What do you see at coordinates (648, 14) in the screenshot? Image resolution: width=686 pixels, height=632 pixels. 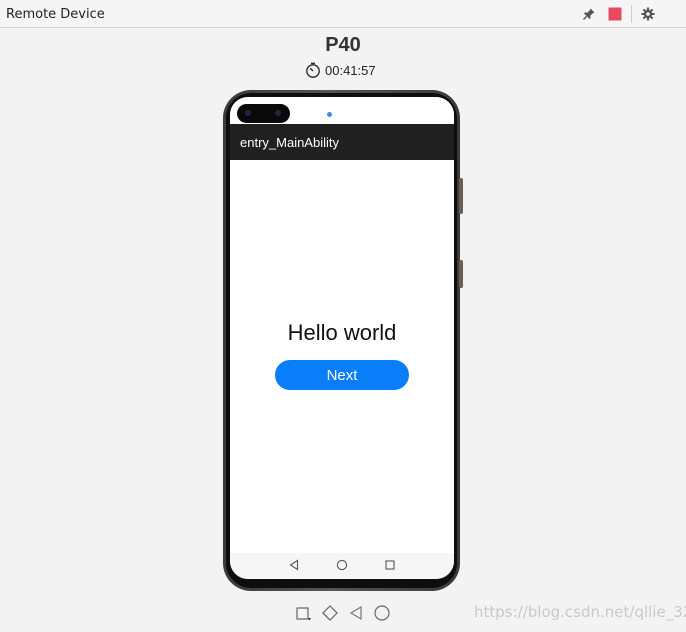 I see `gear-icon` at bounding box center [648, 14].